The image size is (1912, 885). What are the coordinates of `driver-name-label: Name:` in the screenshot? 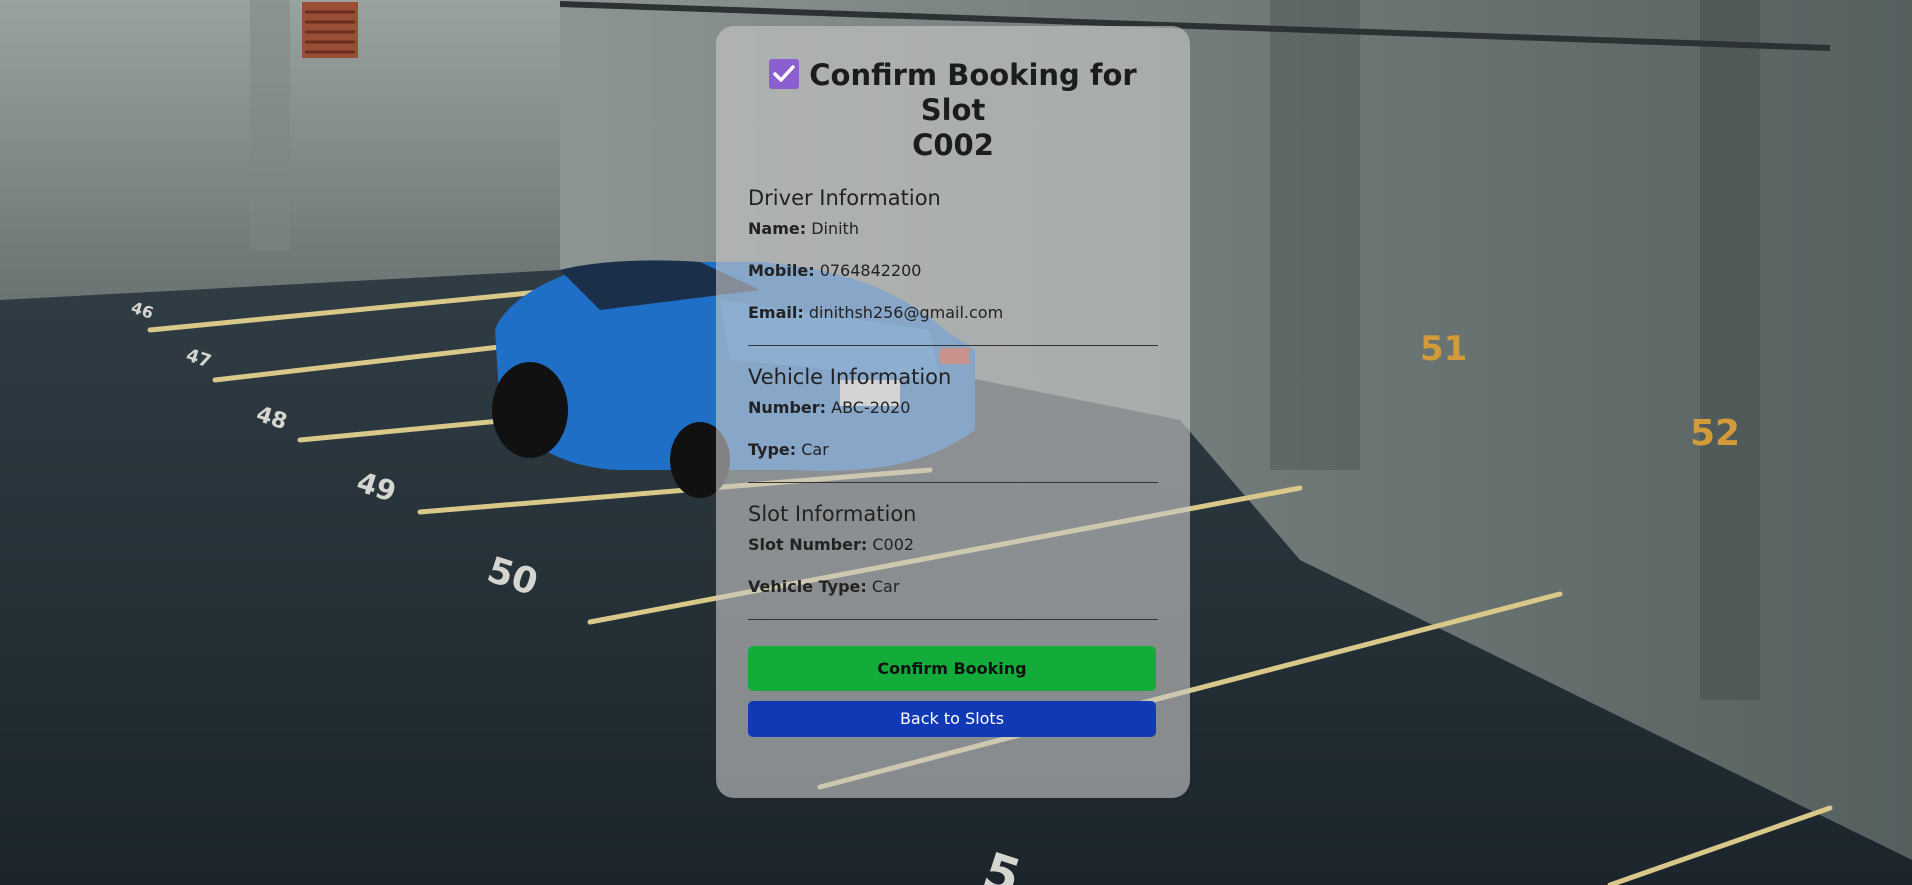 It's located at (777, 228).